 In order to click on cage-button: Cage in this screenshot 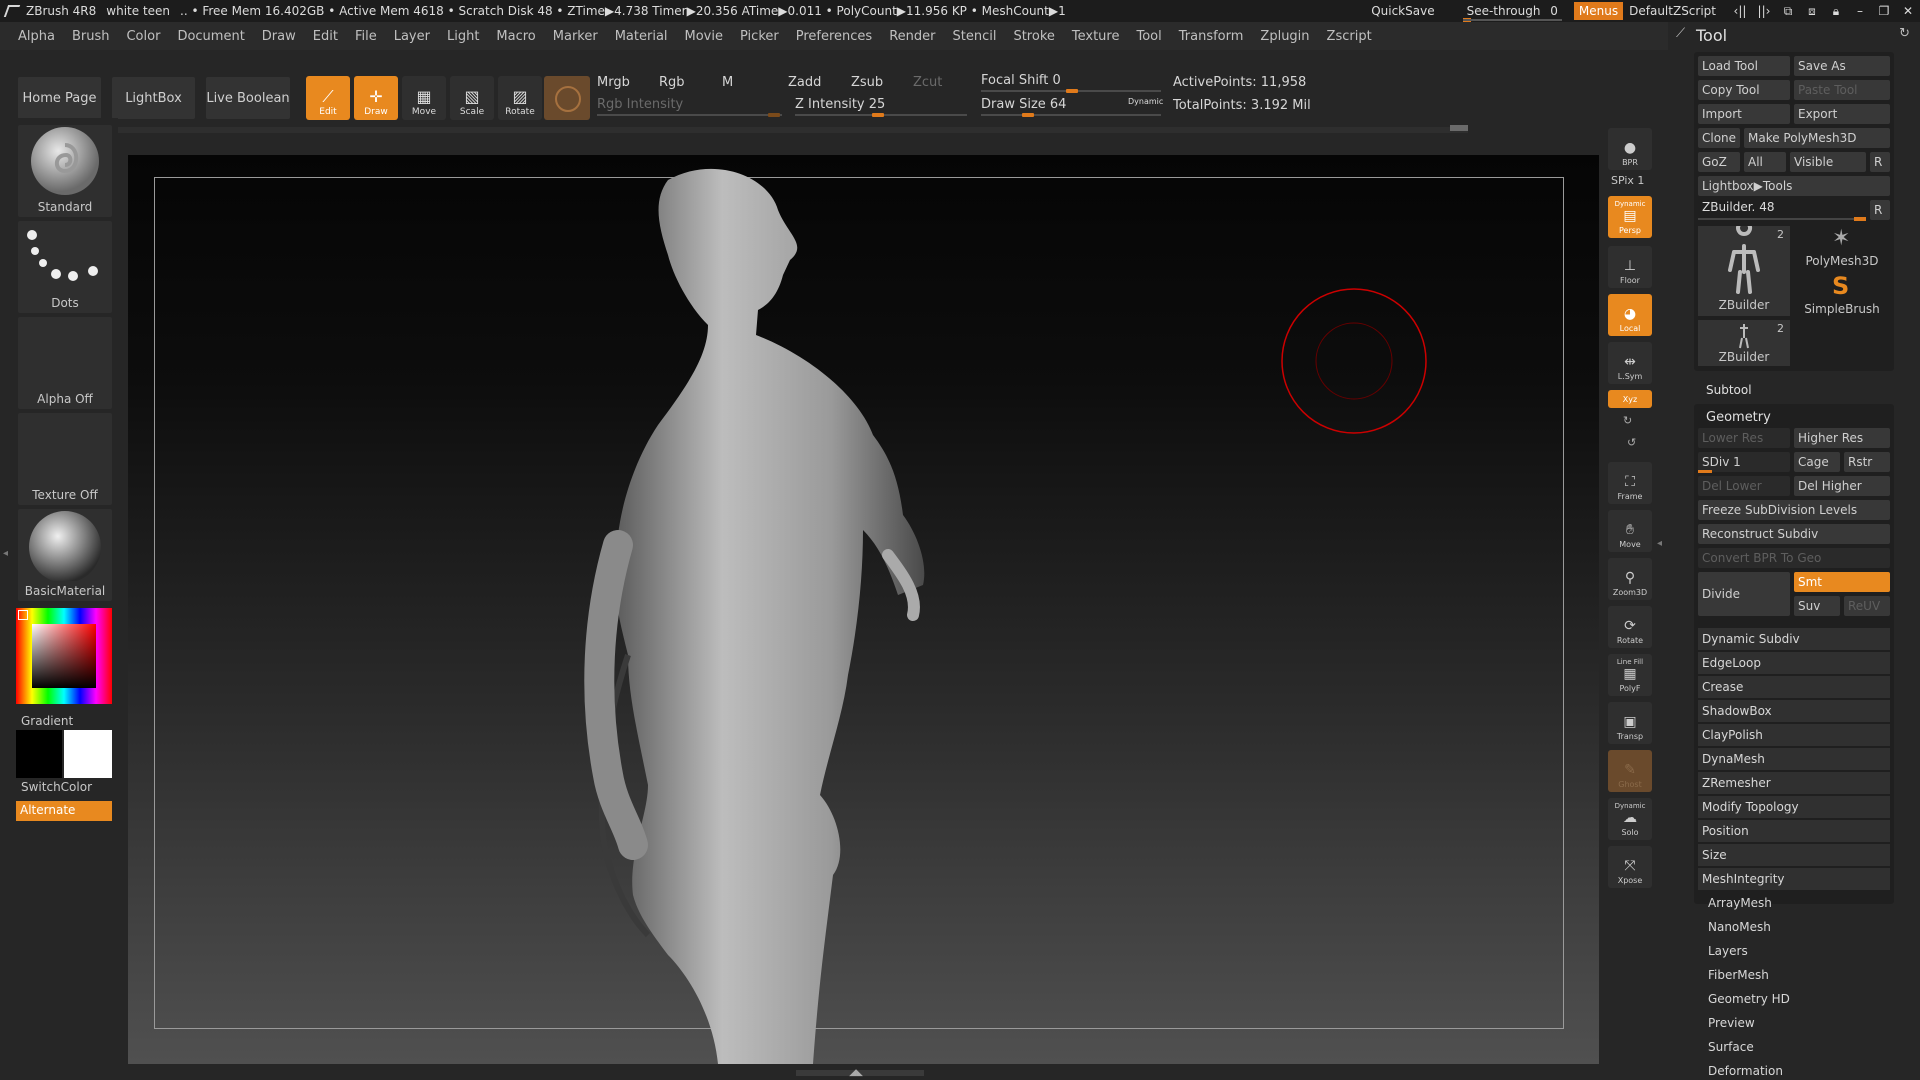, I will do `click(1817, 462)`.